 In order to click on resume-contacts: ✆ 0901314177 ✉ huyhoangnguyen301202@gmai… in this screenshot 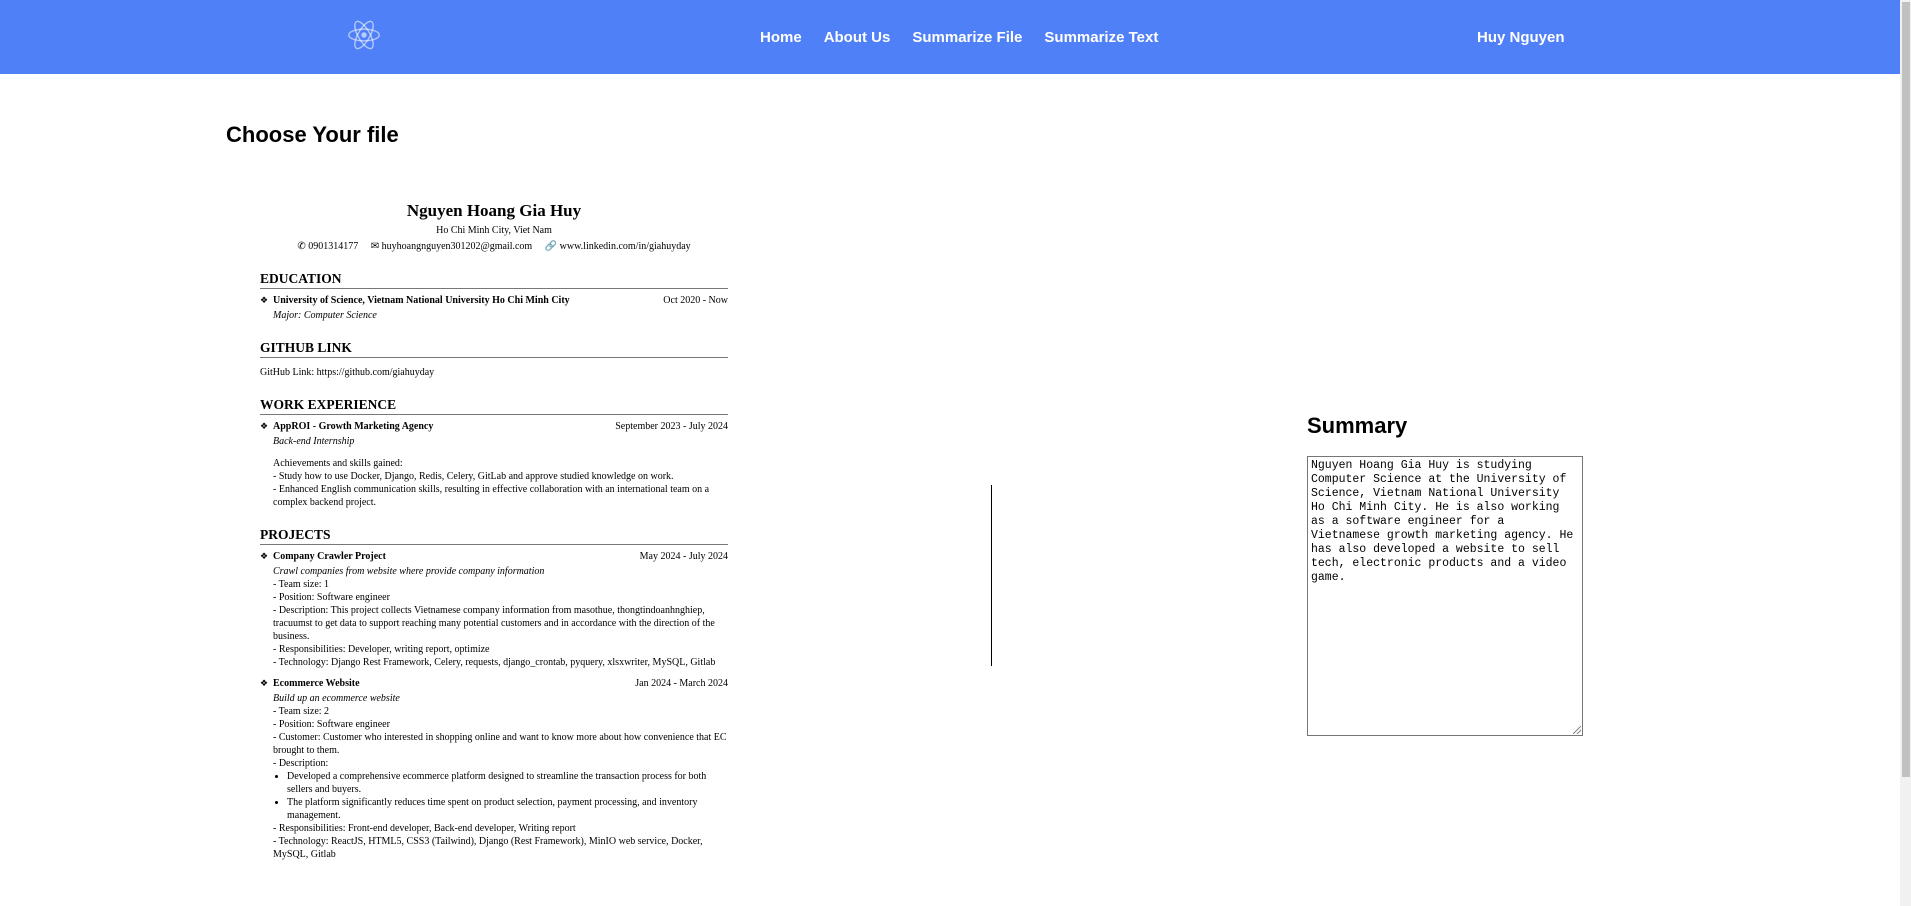, I will do `click(494, 246)`.